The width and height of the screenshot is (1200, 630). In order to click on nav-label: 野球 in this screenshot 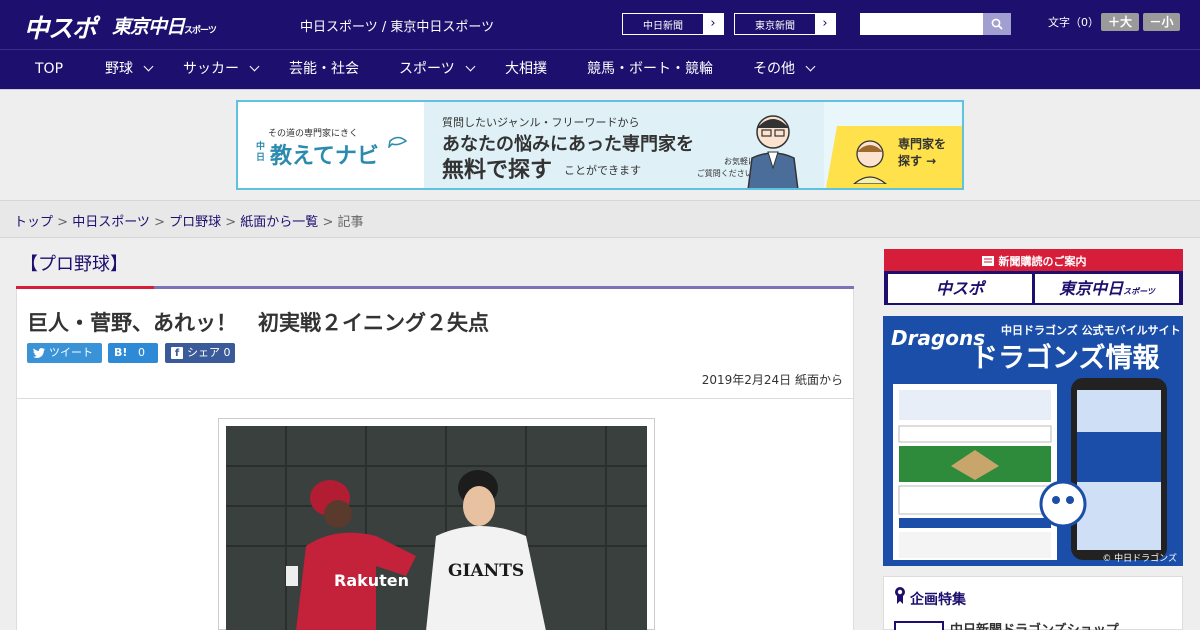, I will do `click(119, 69)`.